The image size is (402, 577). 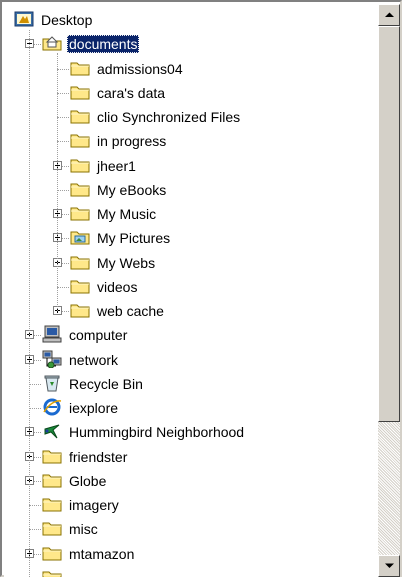 I want to click on tree-item-label: mtamazon, so click(x=102, y=553).